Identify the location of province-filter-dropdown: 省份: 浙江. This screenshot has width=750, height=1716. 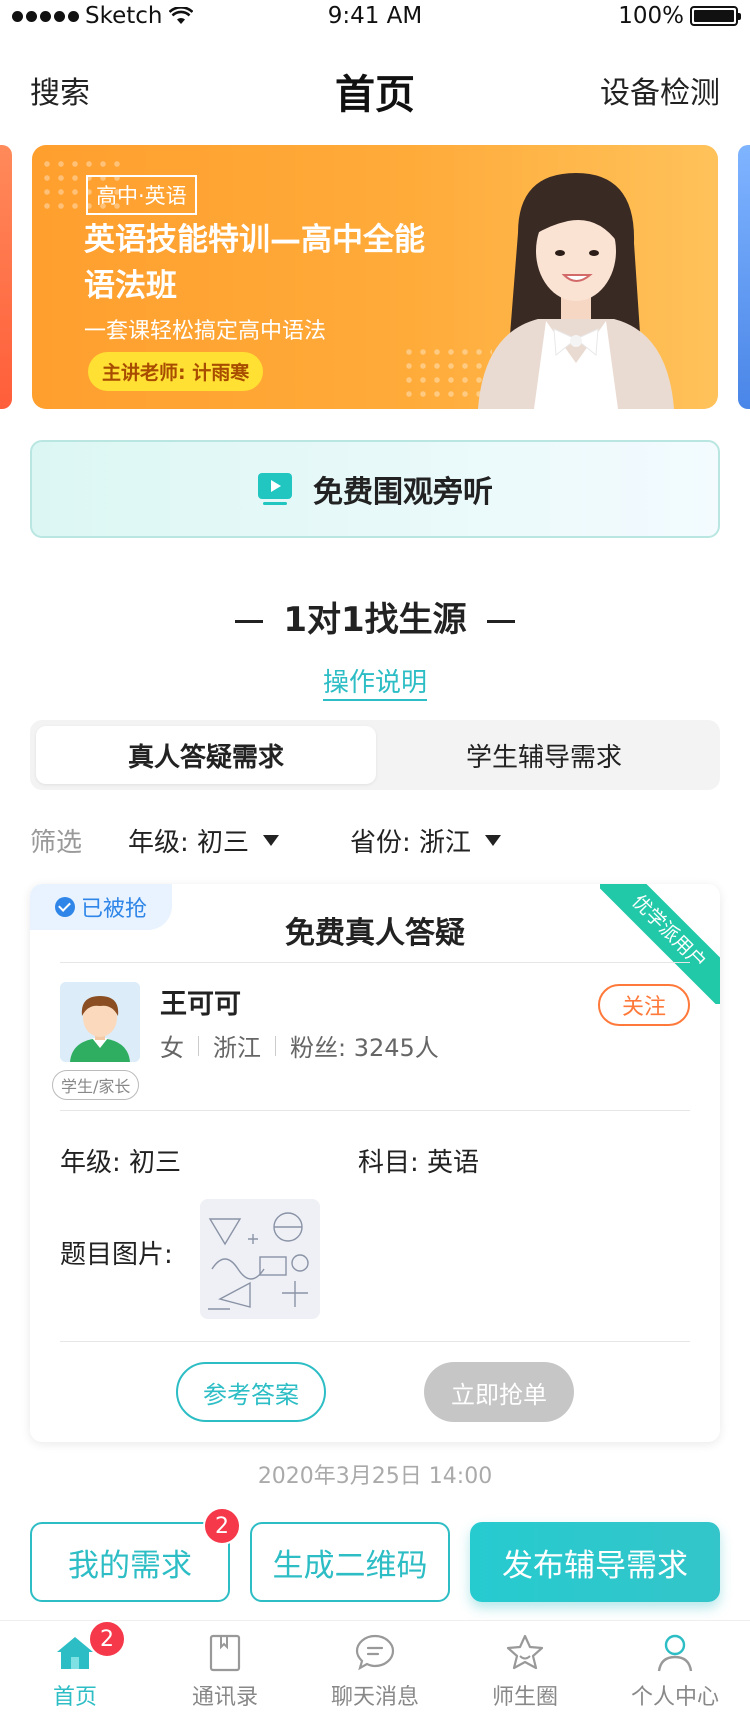
(426, 840).